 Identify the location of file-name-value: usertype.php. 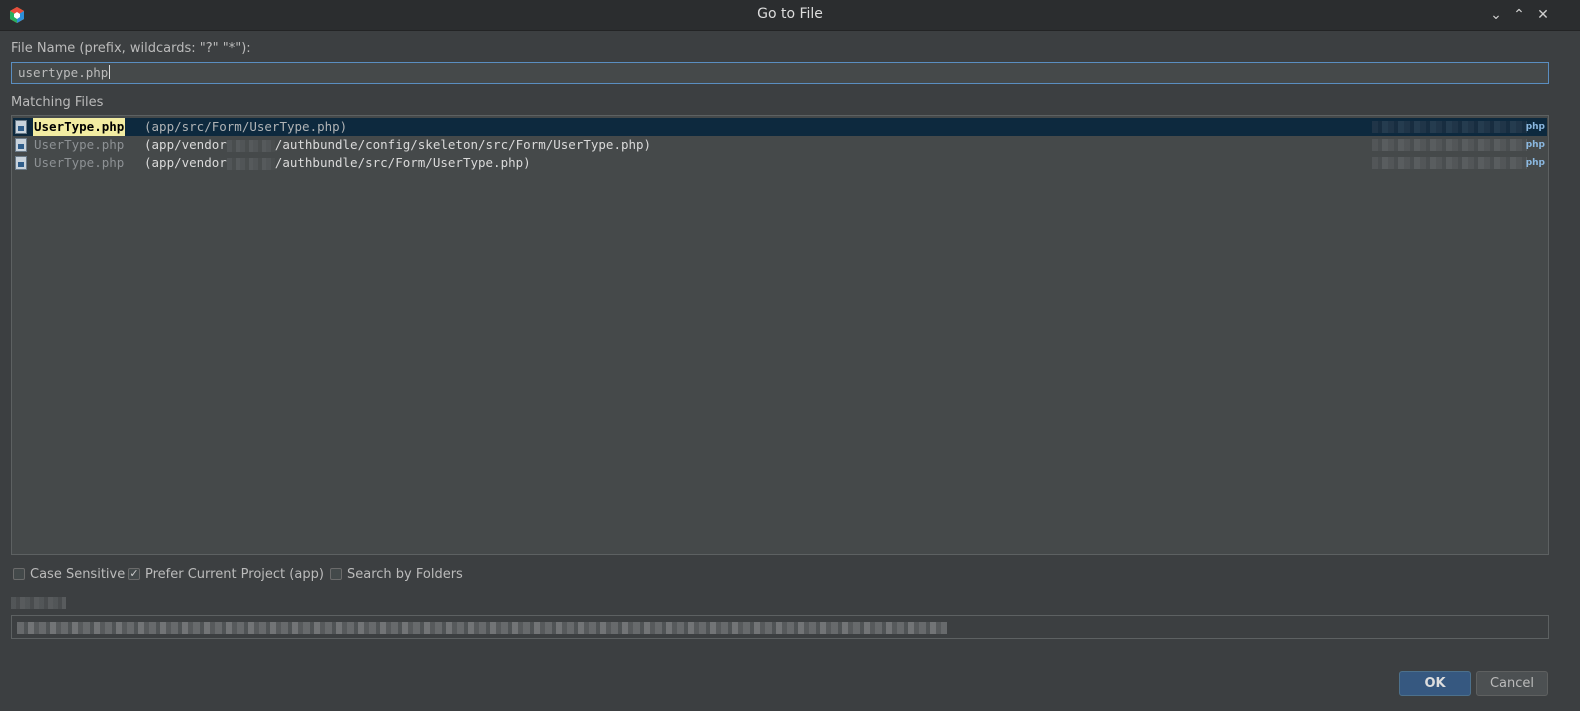
(63, 72).